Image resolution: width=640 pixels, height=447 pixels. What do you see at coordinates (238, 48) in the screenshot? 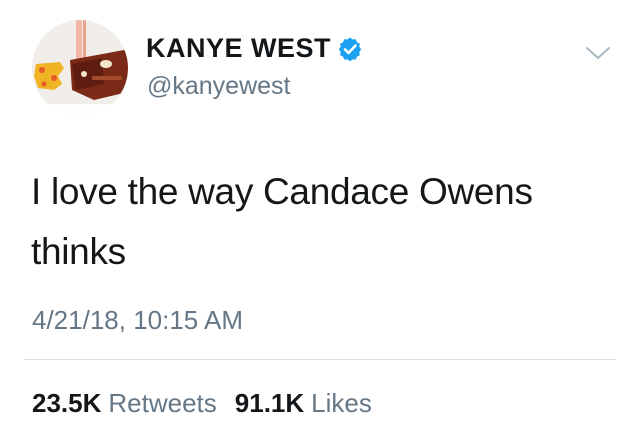
I see `display-name: KANYE WEST` at bounding box center [238, 48].